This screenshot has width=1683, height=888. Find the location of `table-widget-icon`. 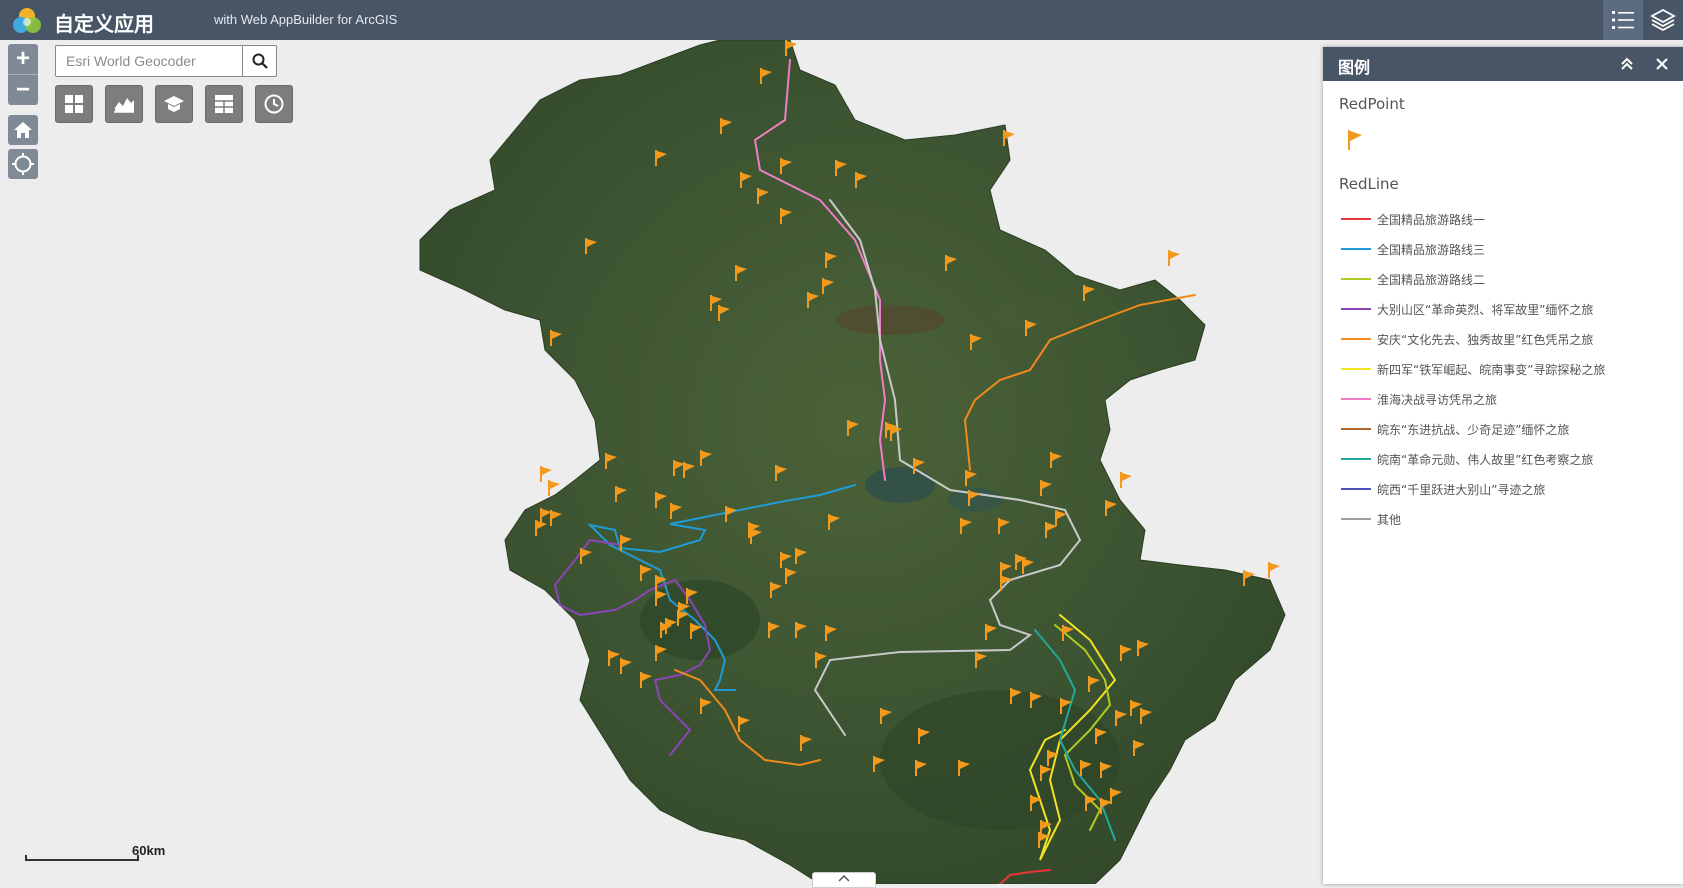

table-widget-icon is located at coordinates (224, 104).